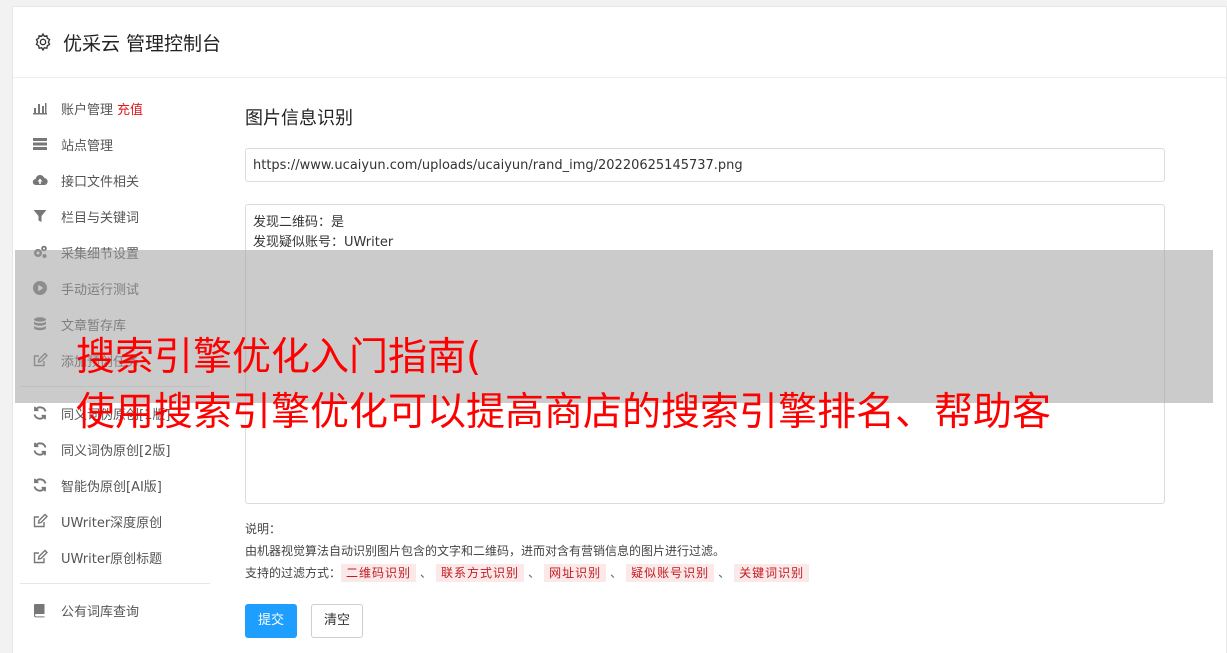  Describe the element at coordinates (130, 108) in the screenshot. I see `recharge-link: 充值` at that location.